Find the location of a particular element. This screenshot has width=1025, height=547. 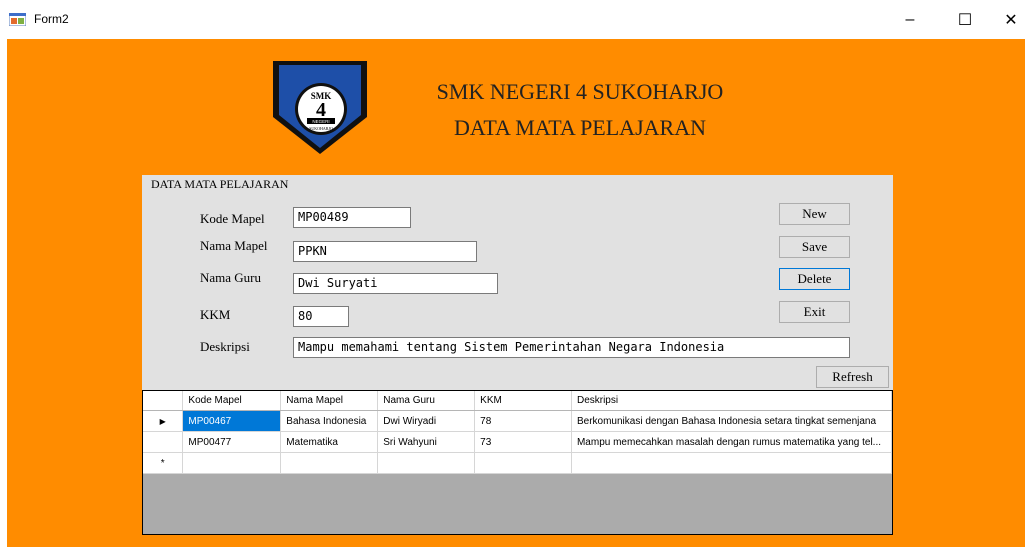

nama-guru-input: Dwi Suryati is located at coordinates (395, 283).